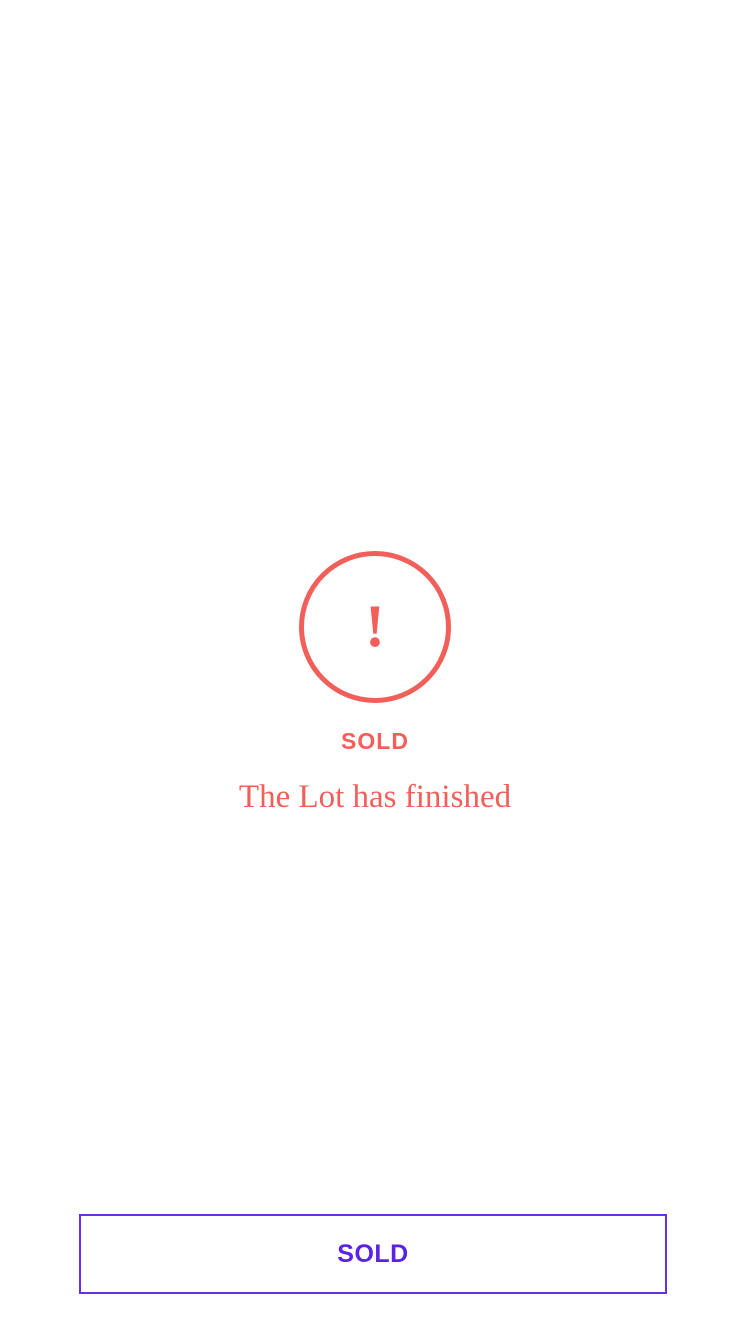 This screenshot has height=1334, width=750. I want to click on status-label: SOLD, so click(375, 741).